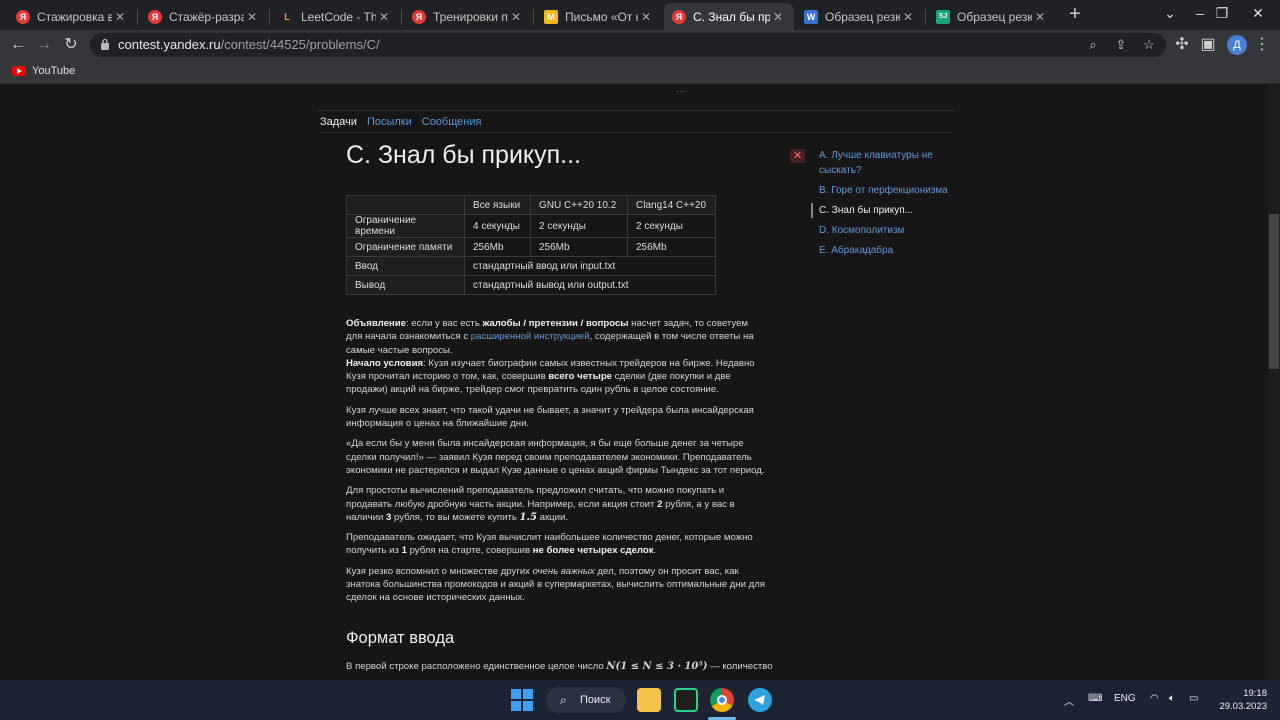  Describe the element at coordinates (860, 16) in the screenshot. I see `browser-tab: W Образец резюме ✕` at that location.